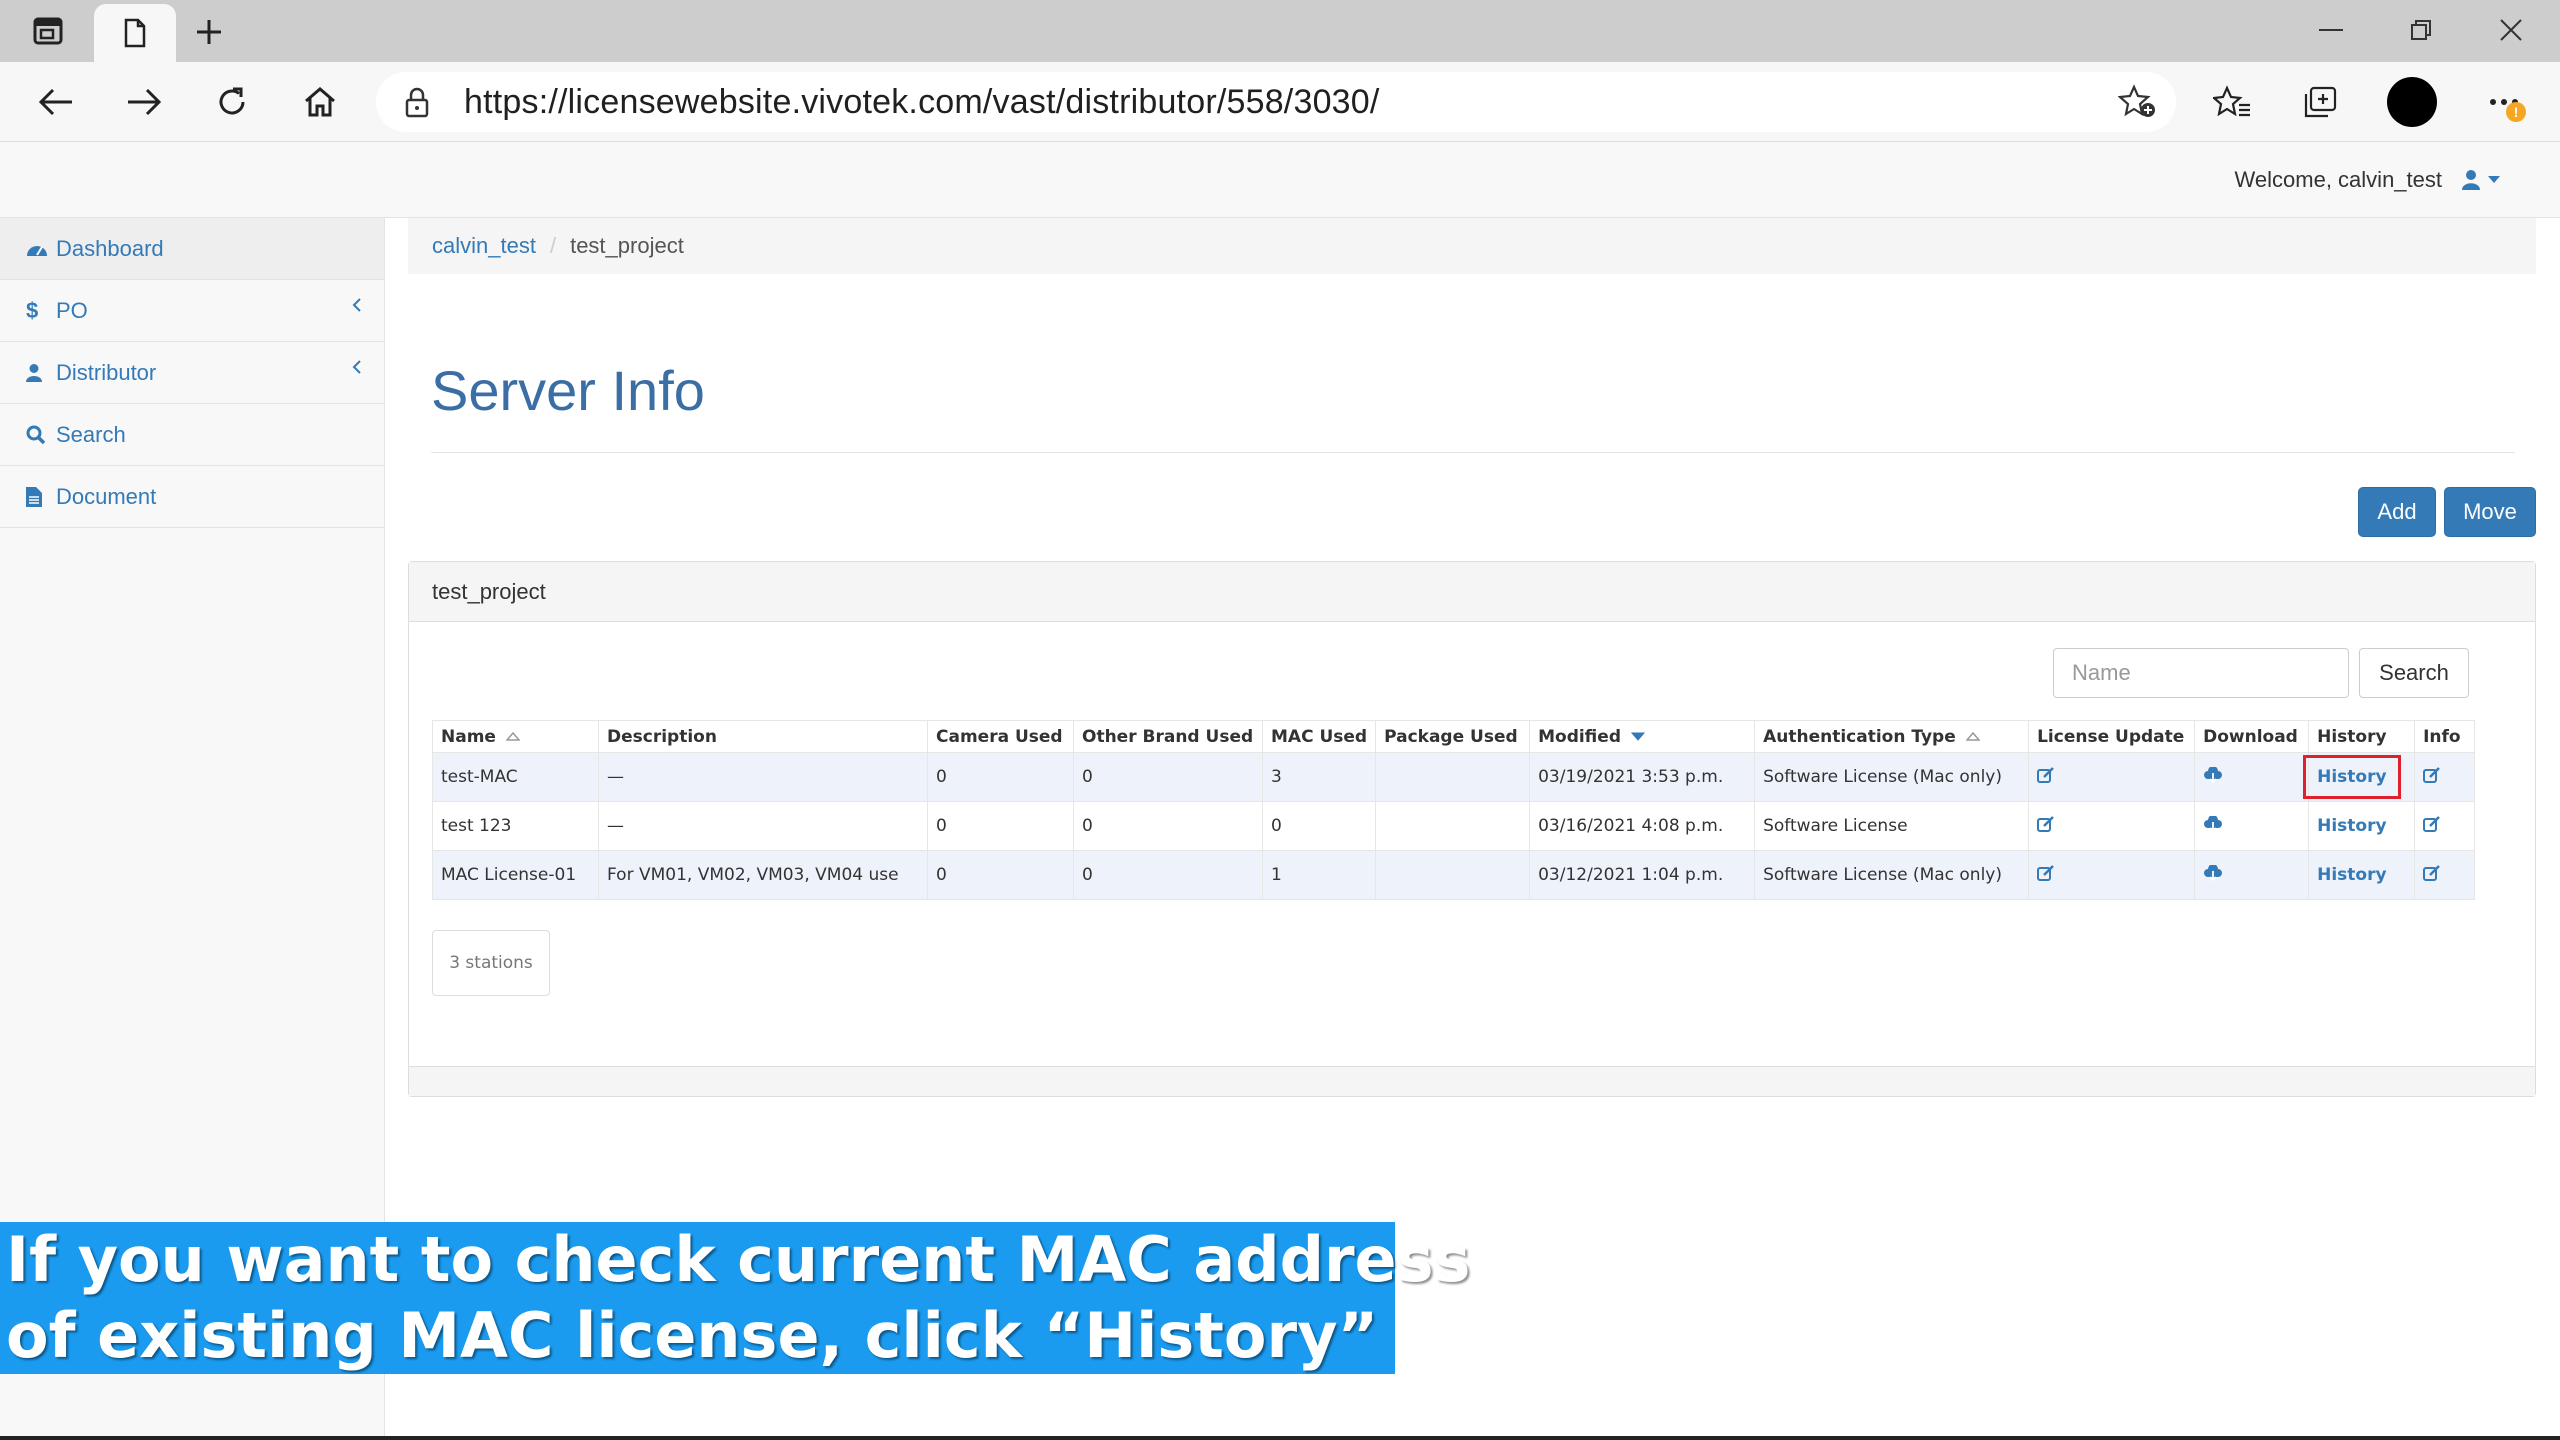 This screenshot has width=2560, height=1440. What do you see at coordinates (1000, 736) in the screenshot?
I see `column-header-camera-used: Camera Used` at bounding box center [1000, 736].